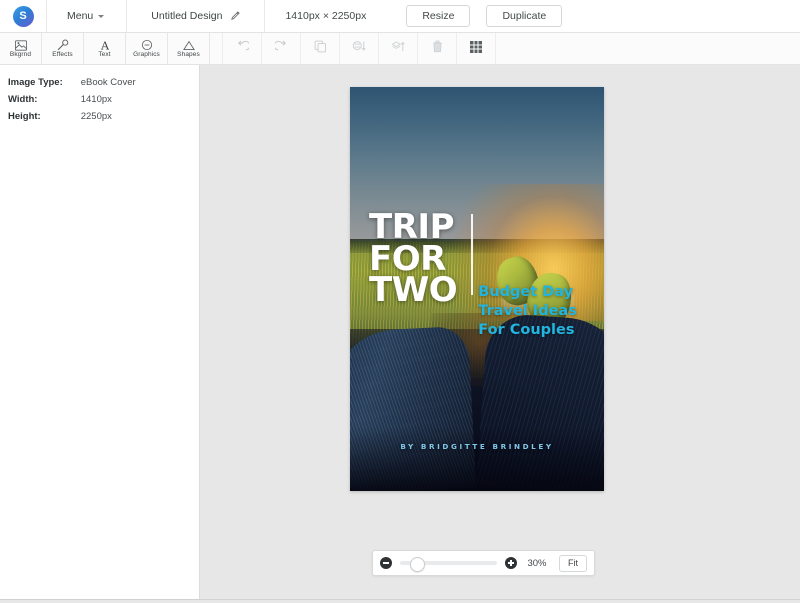 This screenshot has height=603, width=800. I want to click on cover-vertical-divider, so click(471, 255).